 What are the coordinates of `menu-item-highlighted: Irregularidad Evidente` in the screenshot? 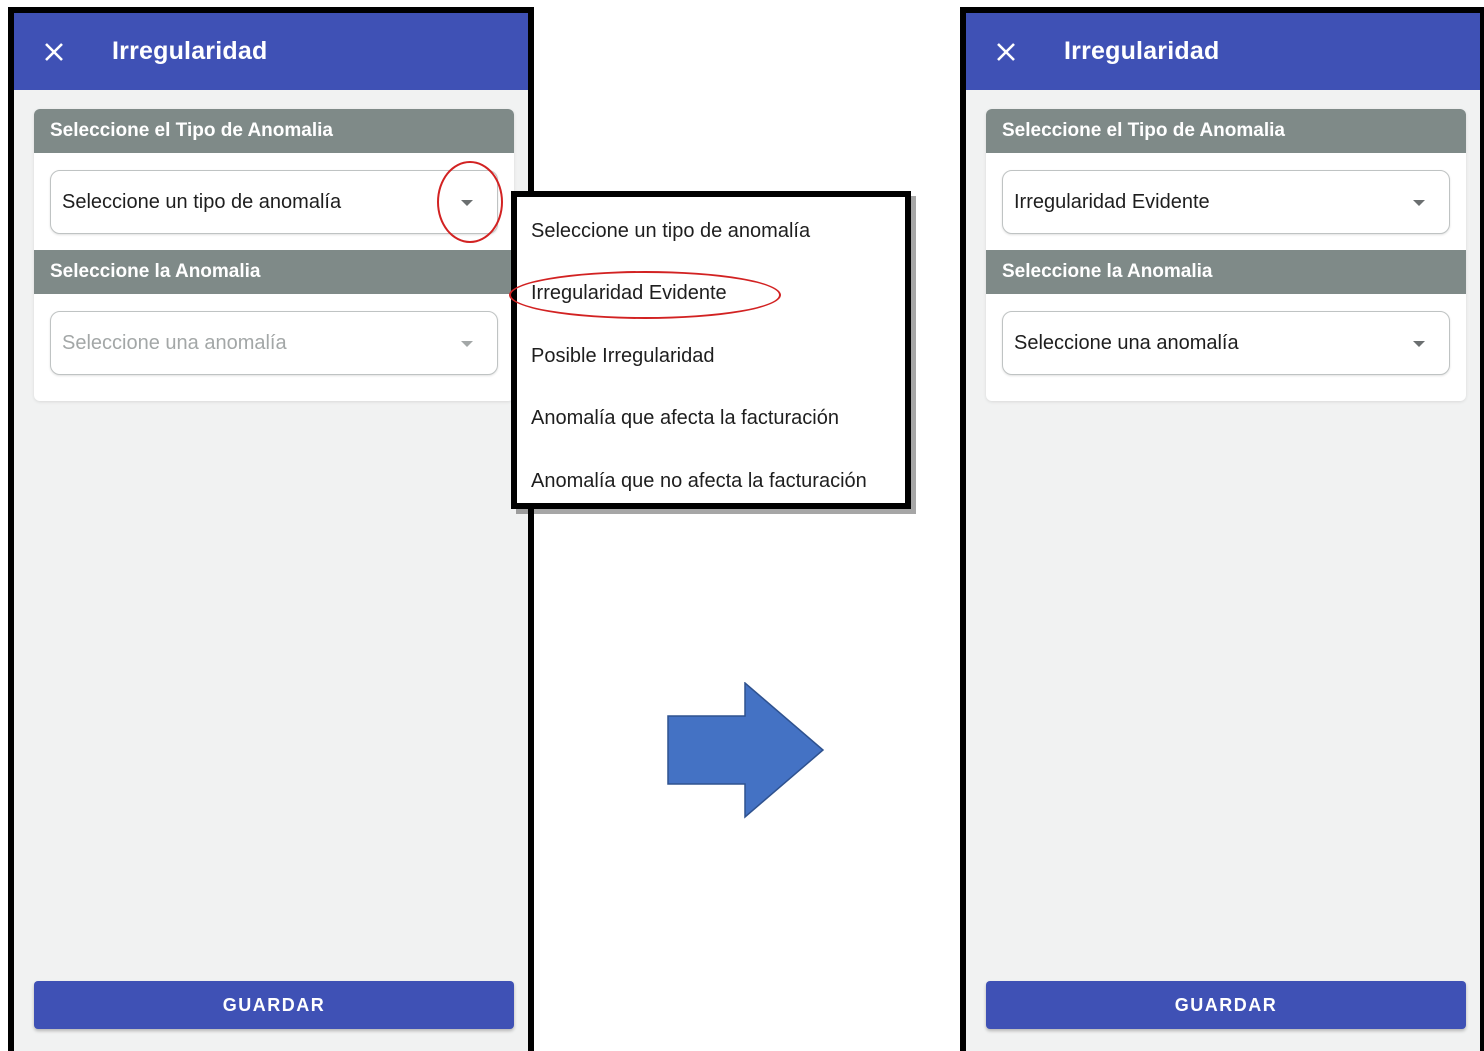 It's located at (707, 294).